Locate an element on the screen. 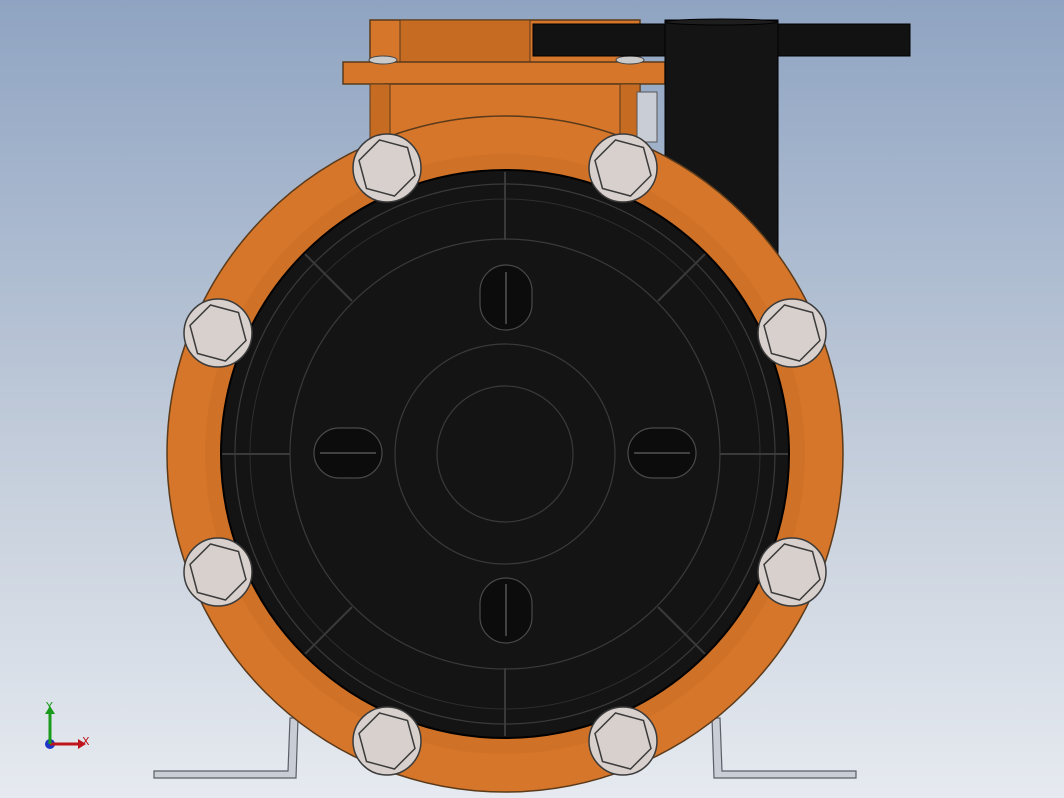 This screenshot has height=798, width=1064. bolt-lower-right-icon is located at coordinates (792, 572).